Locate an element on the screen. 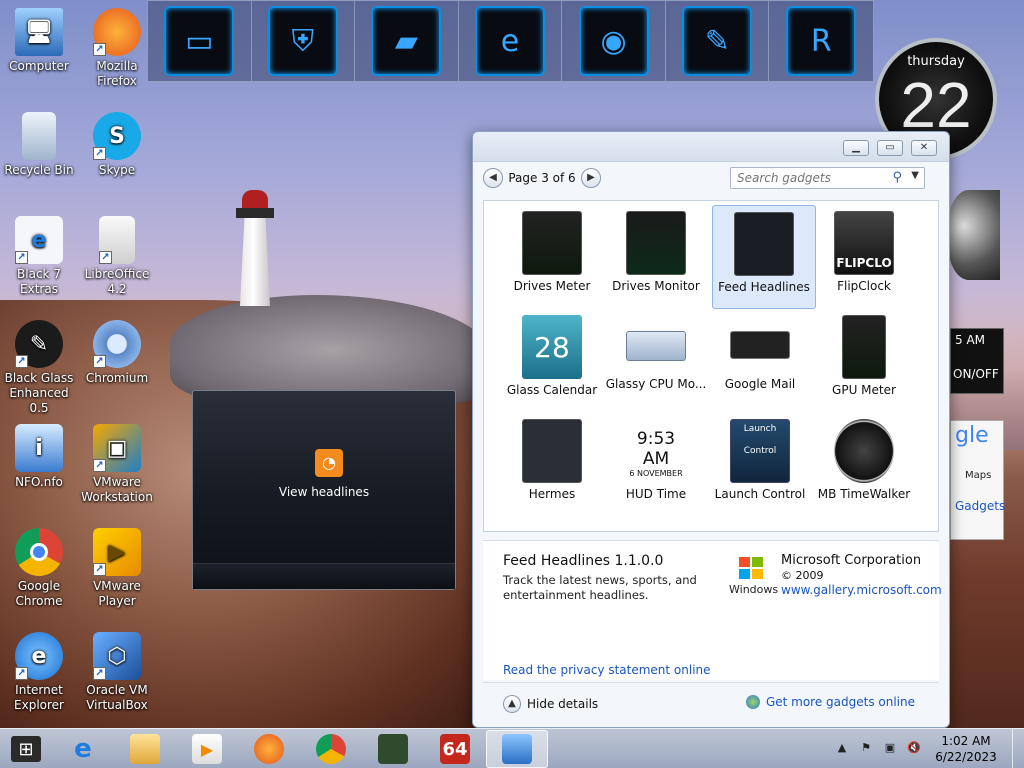 Image resolution: width=1024 pixels, height=768 pixels. view-headlines-label: View headlines is located at coordinates (324, 492).